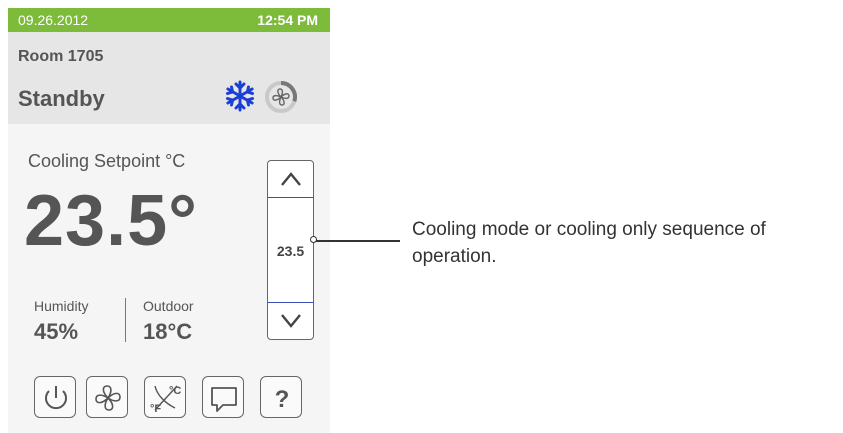 This screenshot has height=433, width=843. What do you see at coordinates (61, 98) in the screenshot?
I see `system-mode: Standby` at bounding box center [61, 98].